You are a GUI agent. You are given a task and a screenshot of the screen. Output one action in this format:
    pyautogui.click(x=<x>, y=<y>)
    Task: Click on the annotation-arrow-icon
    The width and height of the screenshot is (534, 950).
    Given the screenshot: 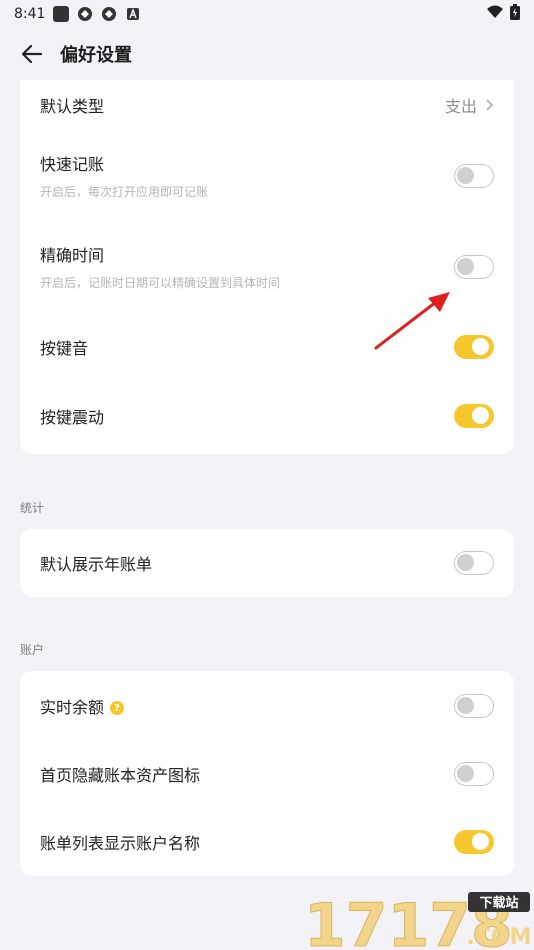 What is the action you would take?
    pyautogui.click(x=412, y=321)
    